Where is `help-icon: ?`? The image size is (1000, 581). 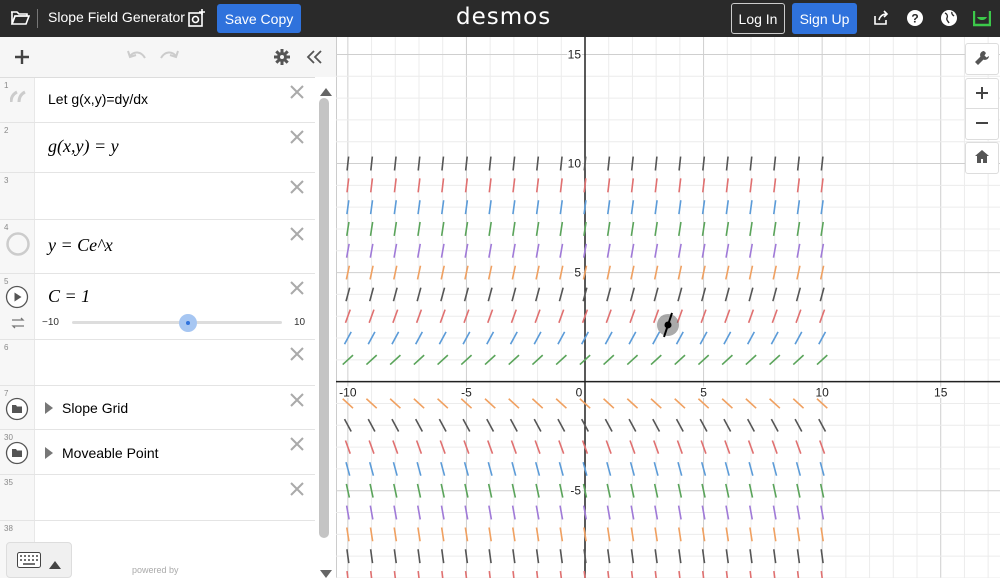
help-icon: ? is located at coordinates (914, 17).